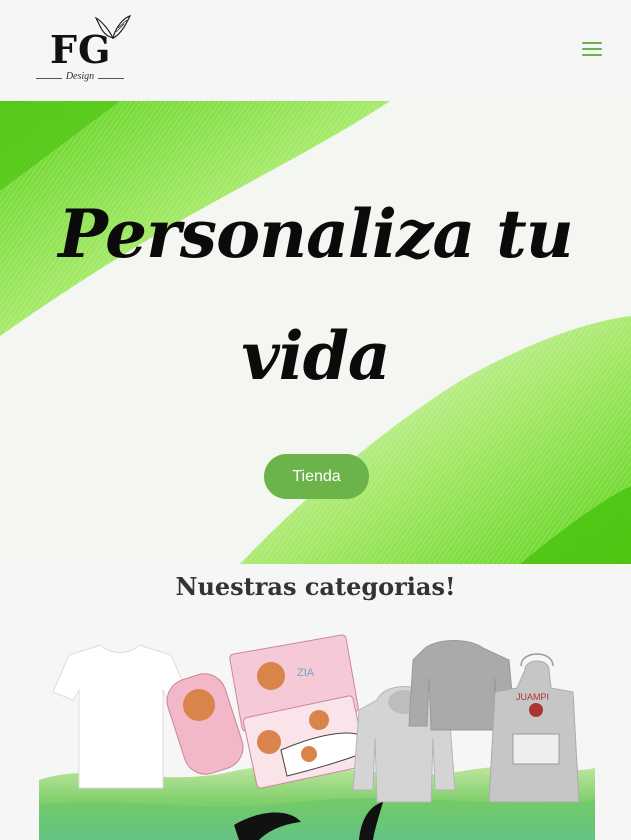 The image size is (631, 840). I want to click on tshirt-product, so click(120, 716).